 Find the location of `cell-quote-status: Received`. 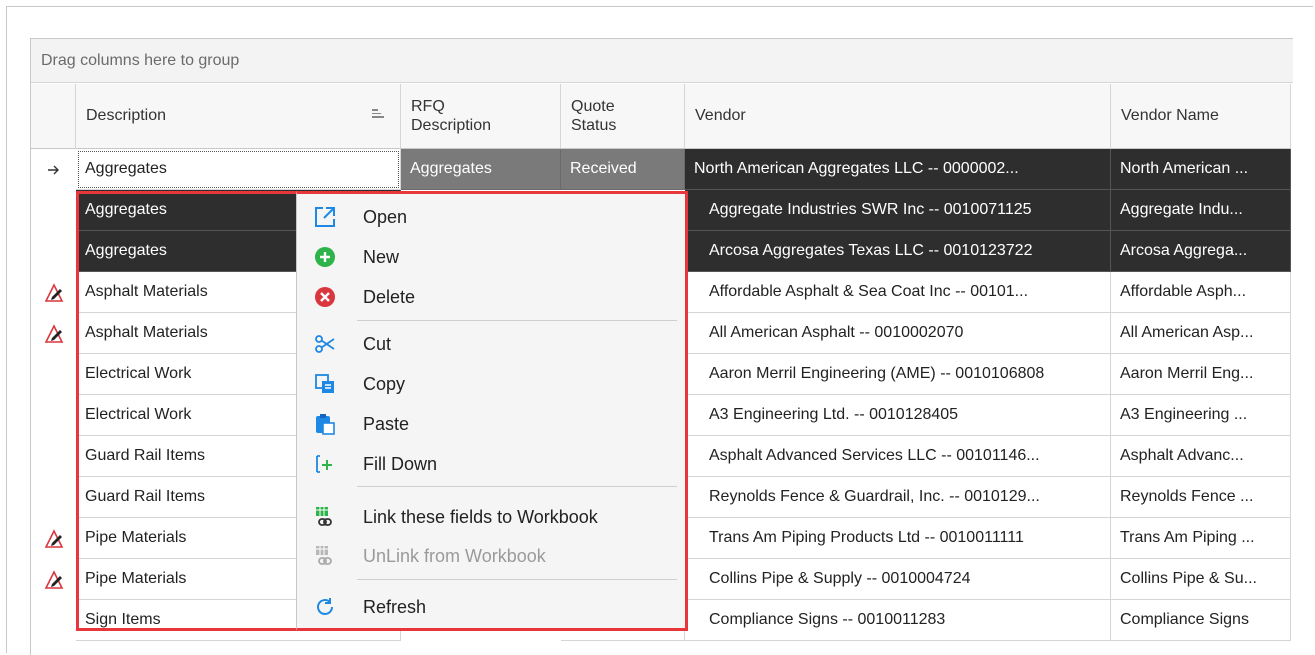

cell-quote-status: Received is located at coordinates (623, 169).